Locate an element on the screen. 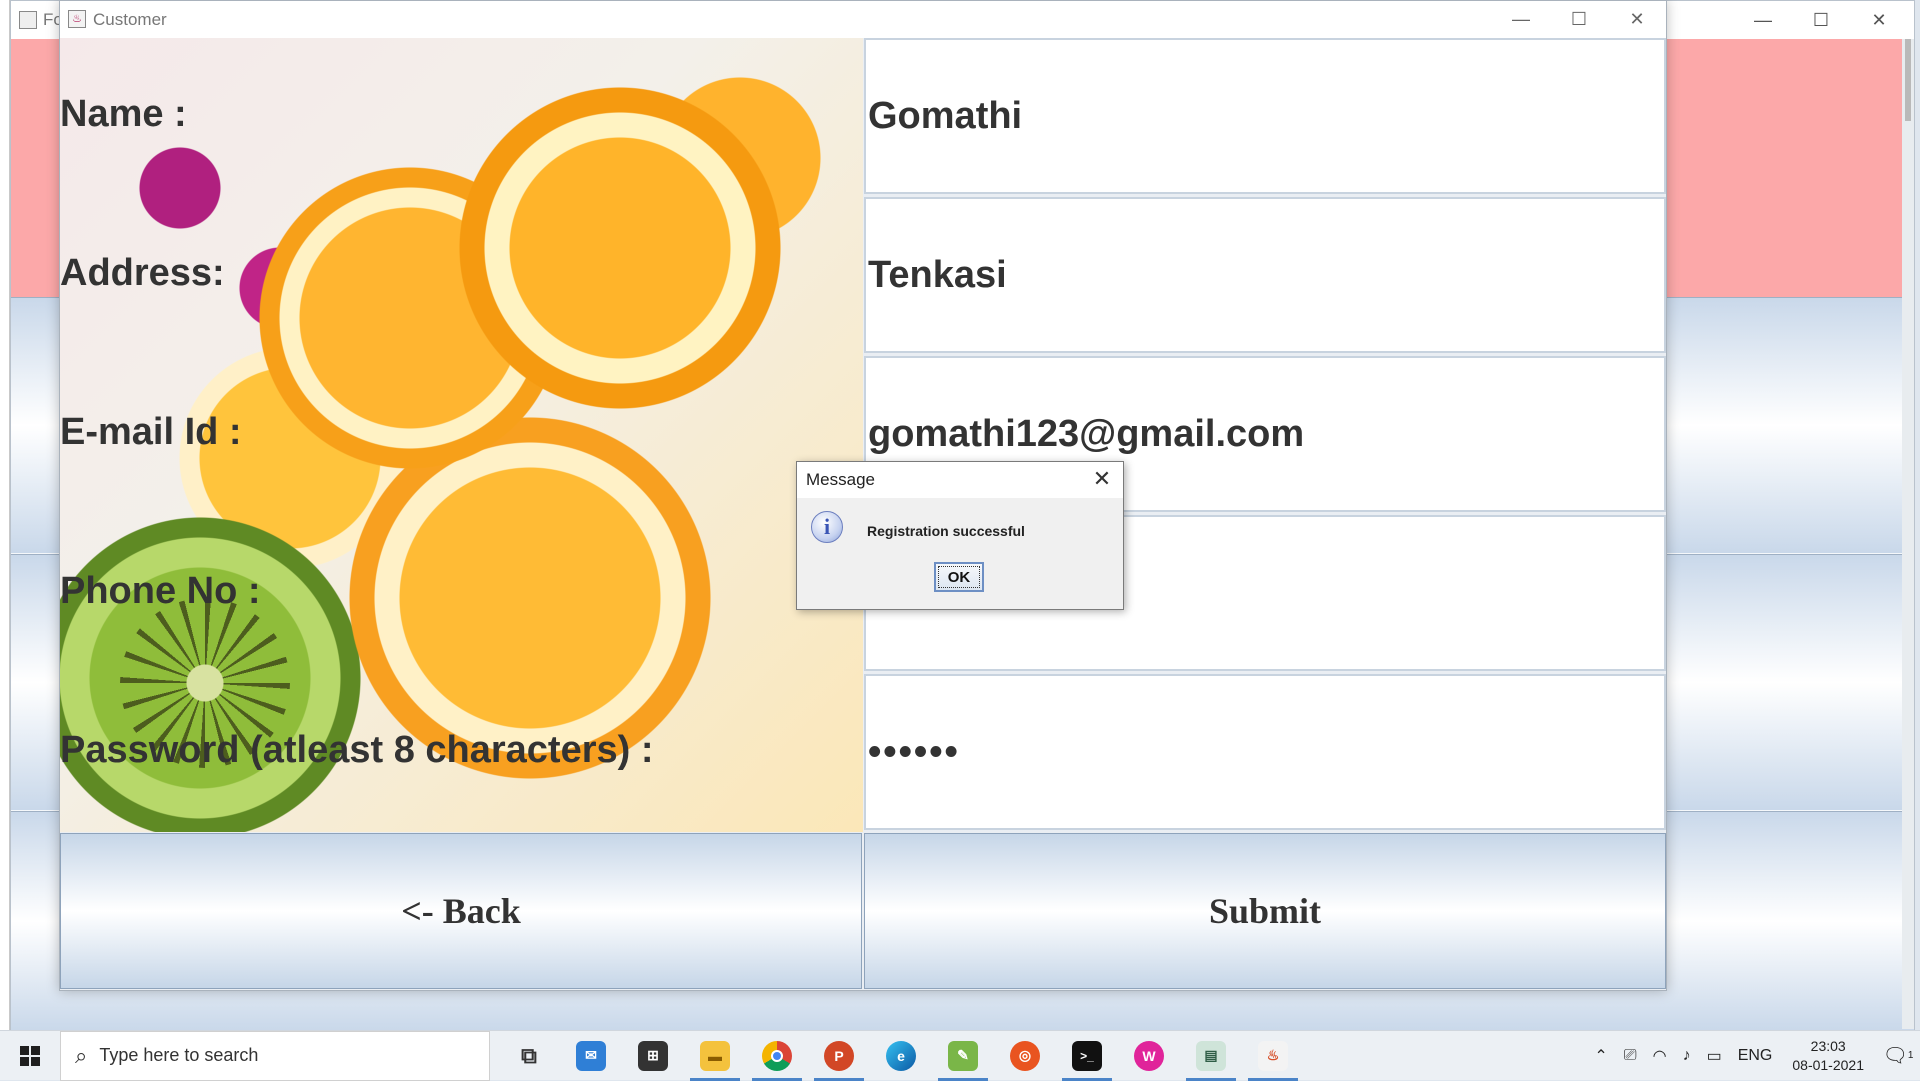 The height and width of the screenshot is (1081, 1920). file-explorer-icon: ▬ is located at coordinates (715, 1056).